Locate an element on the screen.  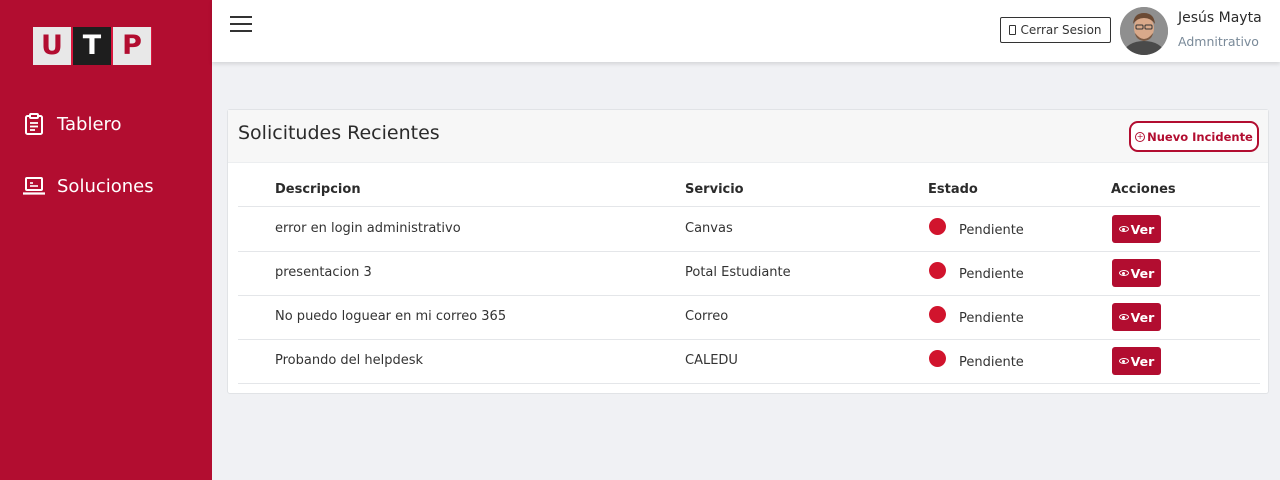
cell-servicio: Canvas is located at coordinates (709, 228).